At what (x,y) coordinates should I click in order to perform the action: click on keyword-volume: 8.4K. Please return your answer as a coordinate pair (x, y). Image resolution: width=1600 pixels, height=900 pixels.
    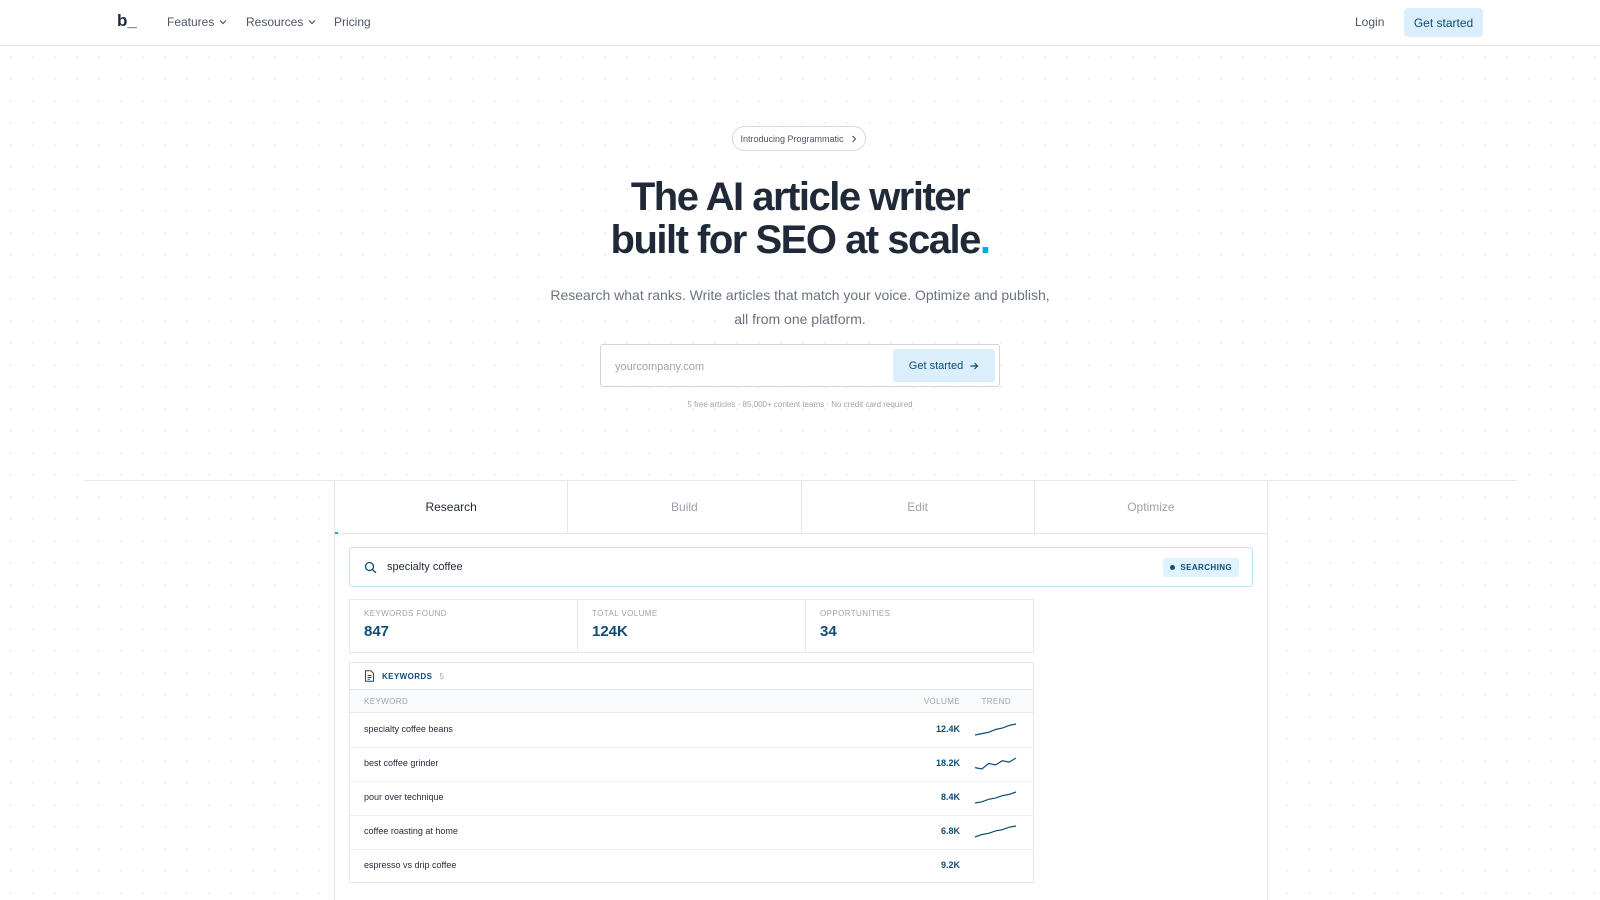
    Looking at the image, I should click on (950, 797).